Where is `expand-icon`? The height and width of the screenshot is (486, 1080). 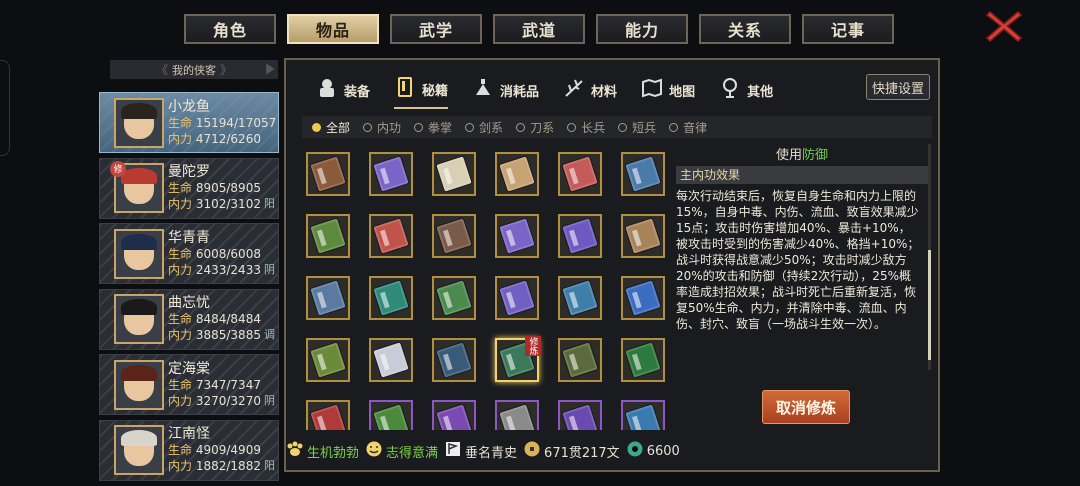 expand-icon is located at coordinates (270, 69).